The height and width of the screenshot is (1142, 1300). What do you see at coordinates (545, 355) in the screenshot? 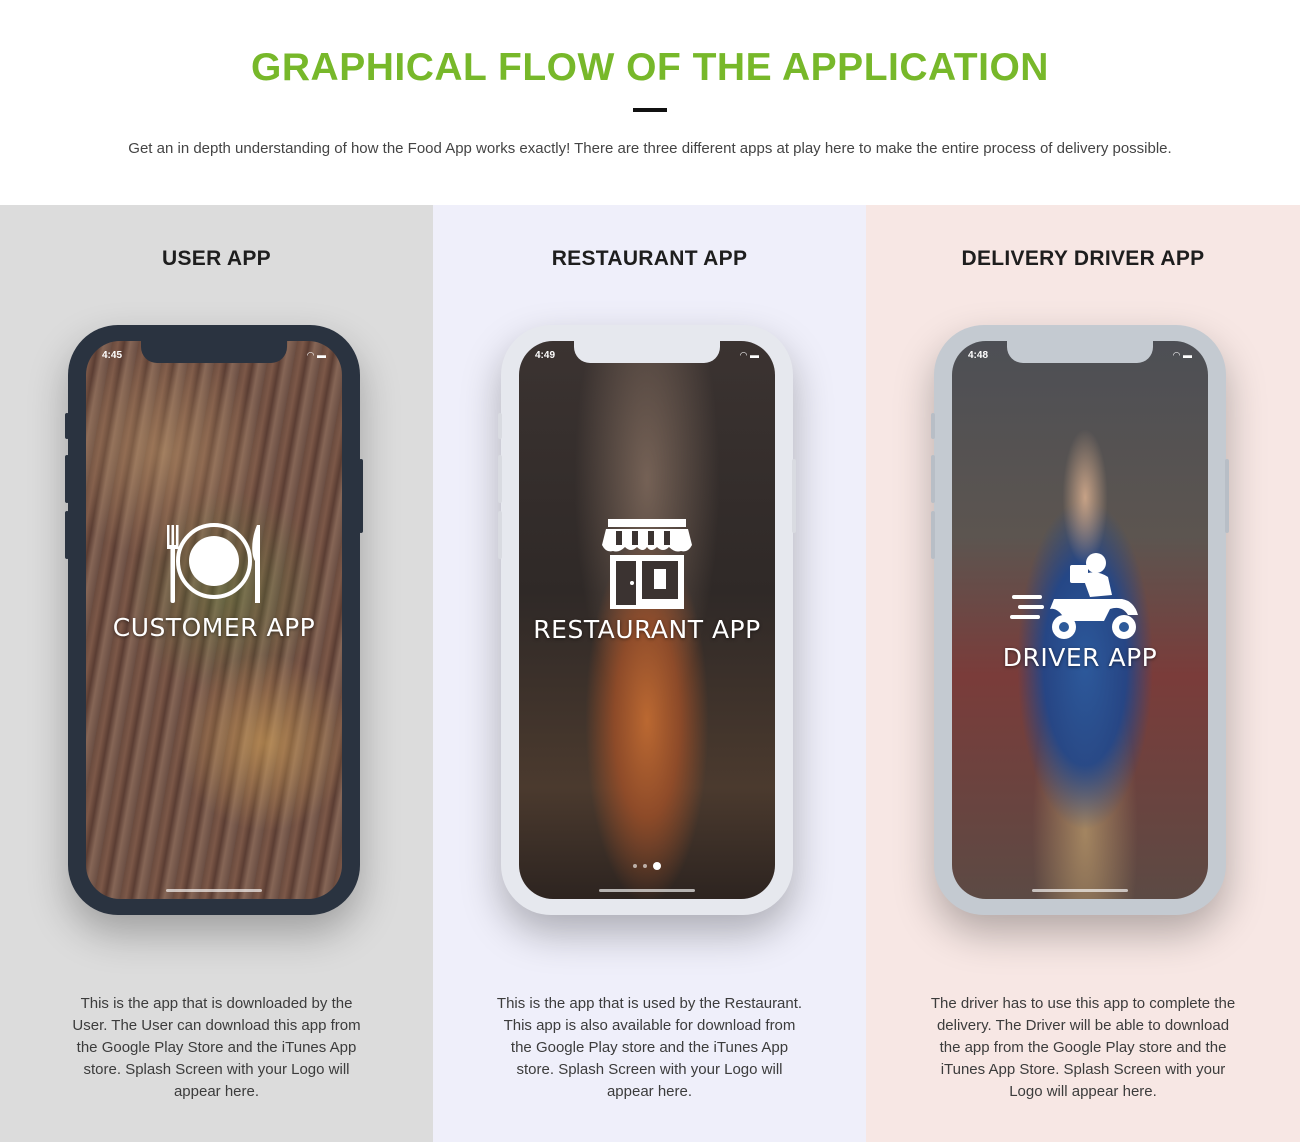
I see `status-time: 4:49` at bounding box center [545, 355].